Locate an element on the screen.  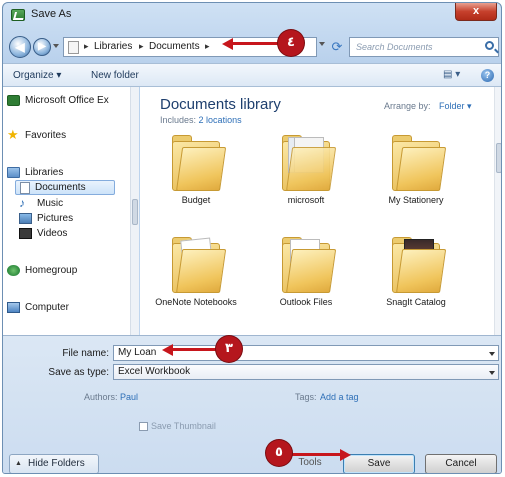
folder-item: OneNote Notebooks is located at coordinates (196, 282).